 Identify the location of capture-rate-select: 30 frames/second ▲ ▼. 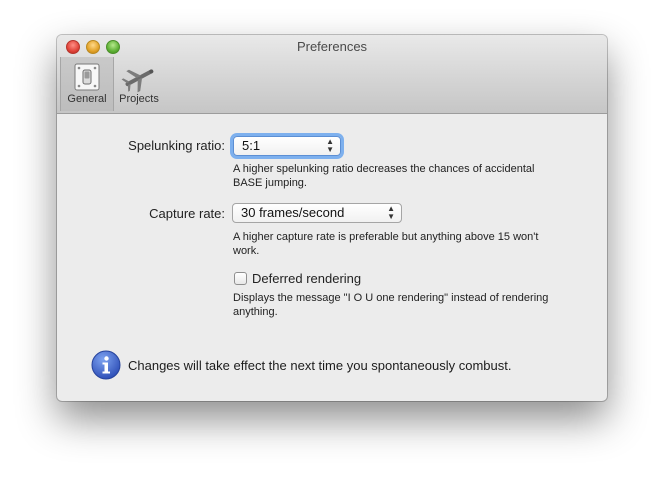
(317, 213).